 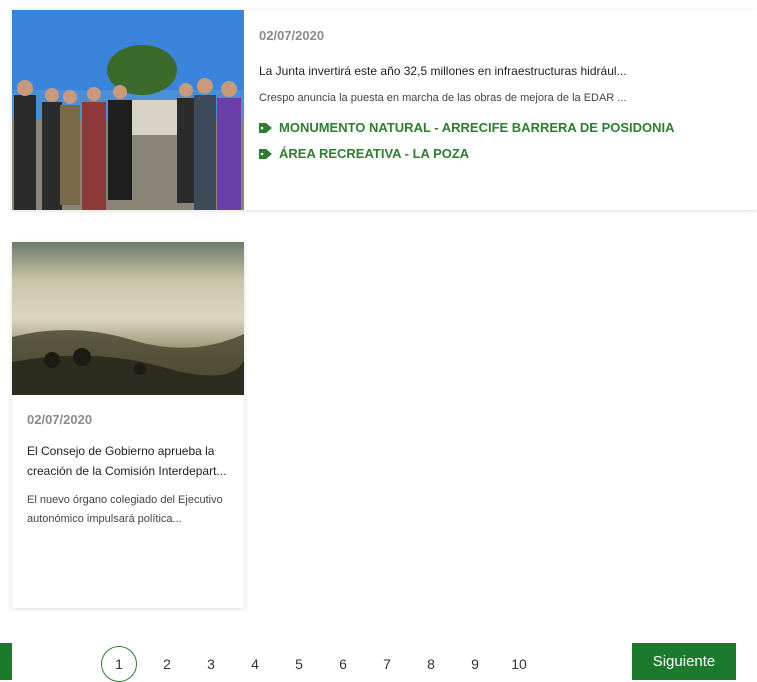 I want to click on page-link-4: 4, so click(x=255, y=664).